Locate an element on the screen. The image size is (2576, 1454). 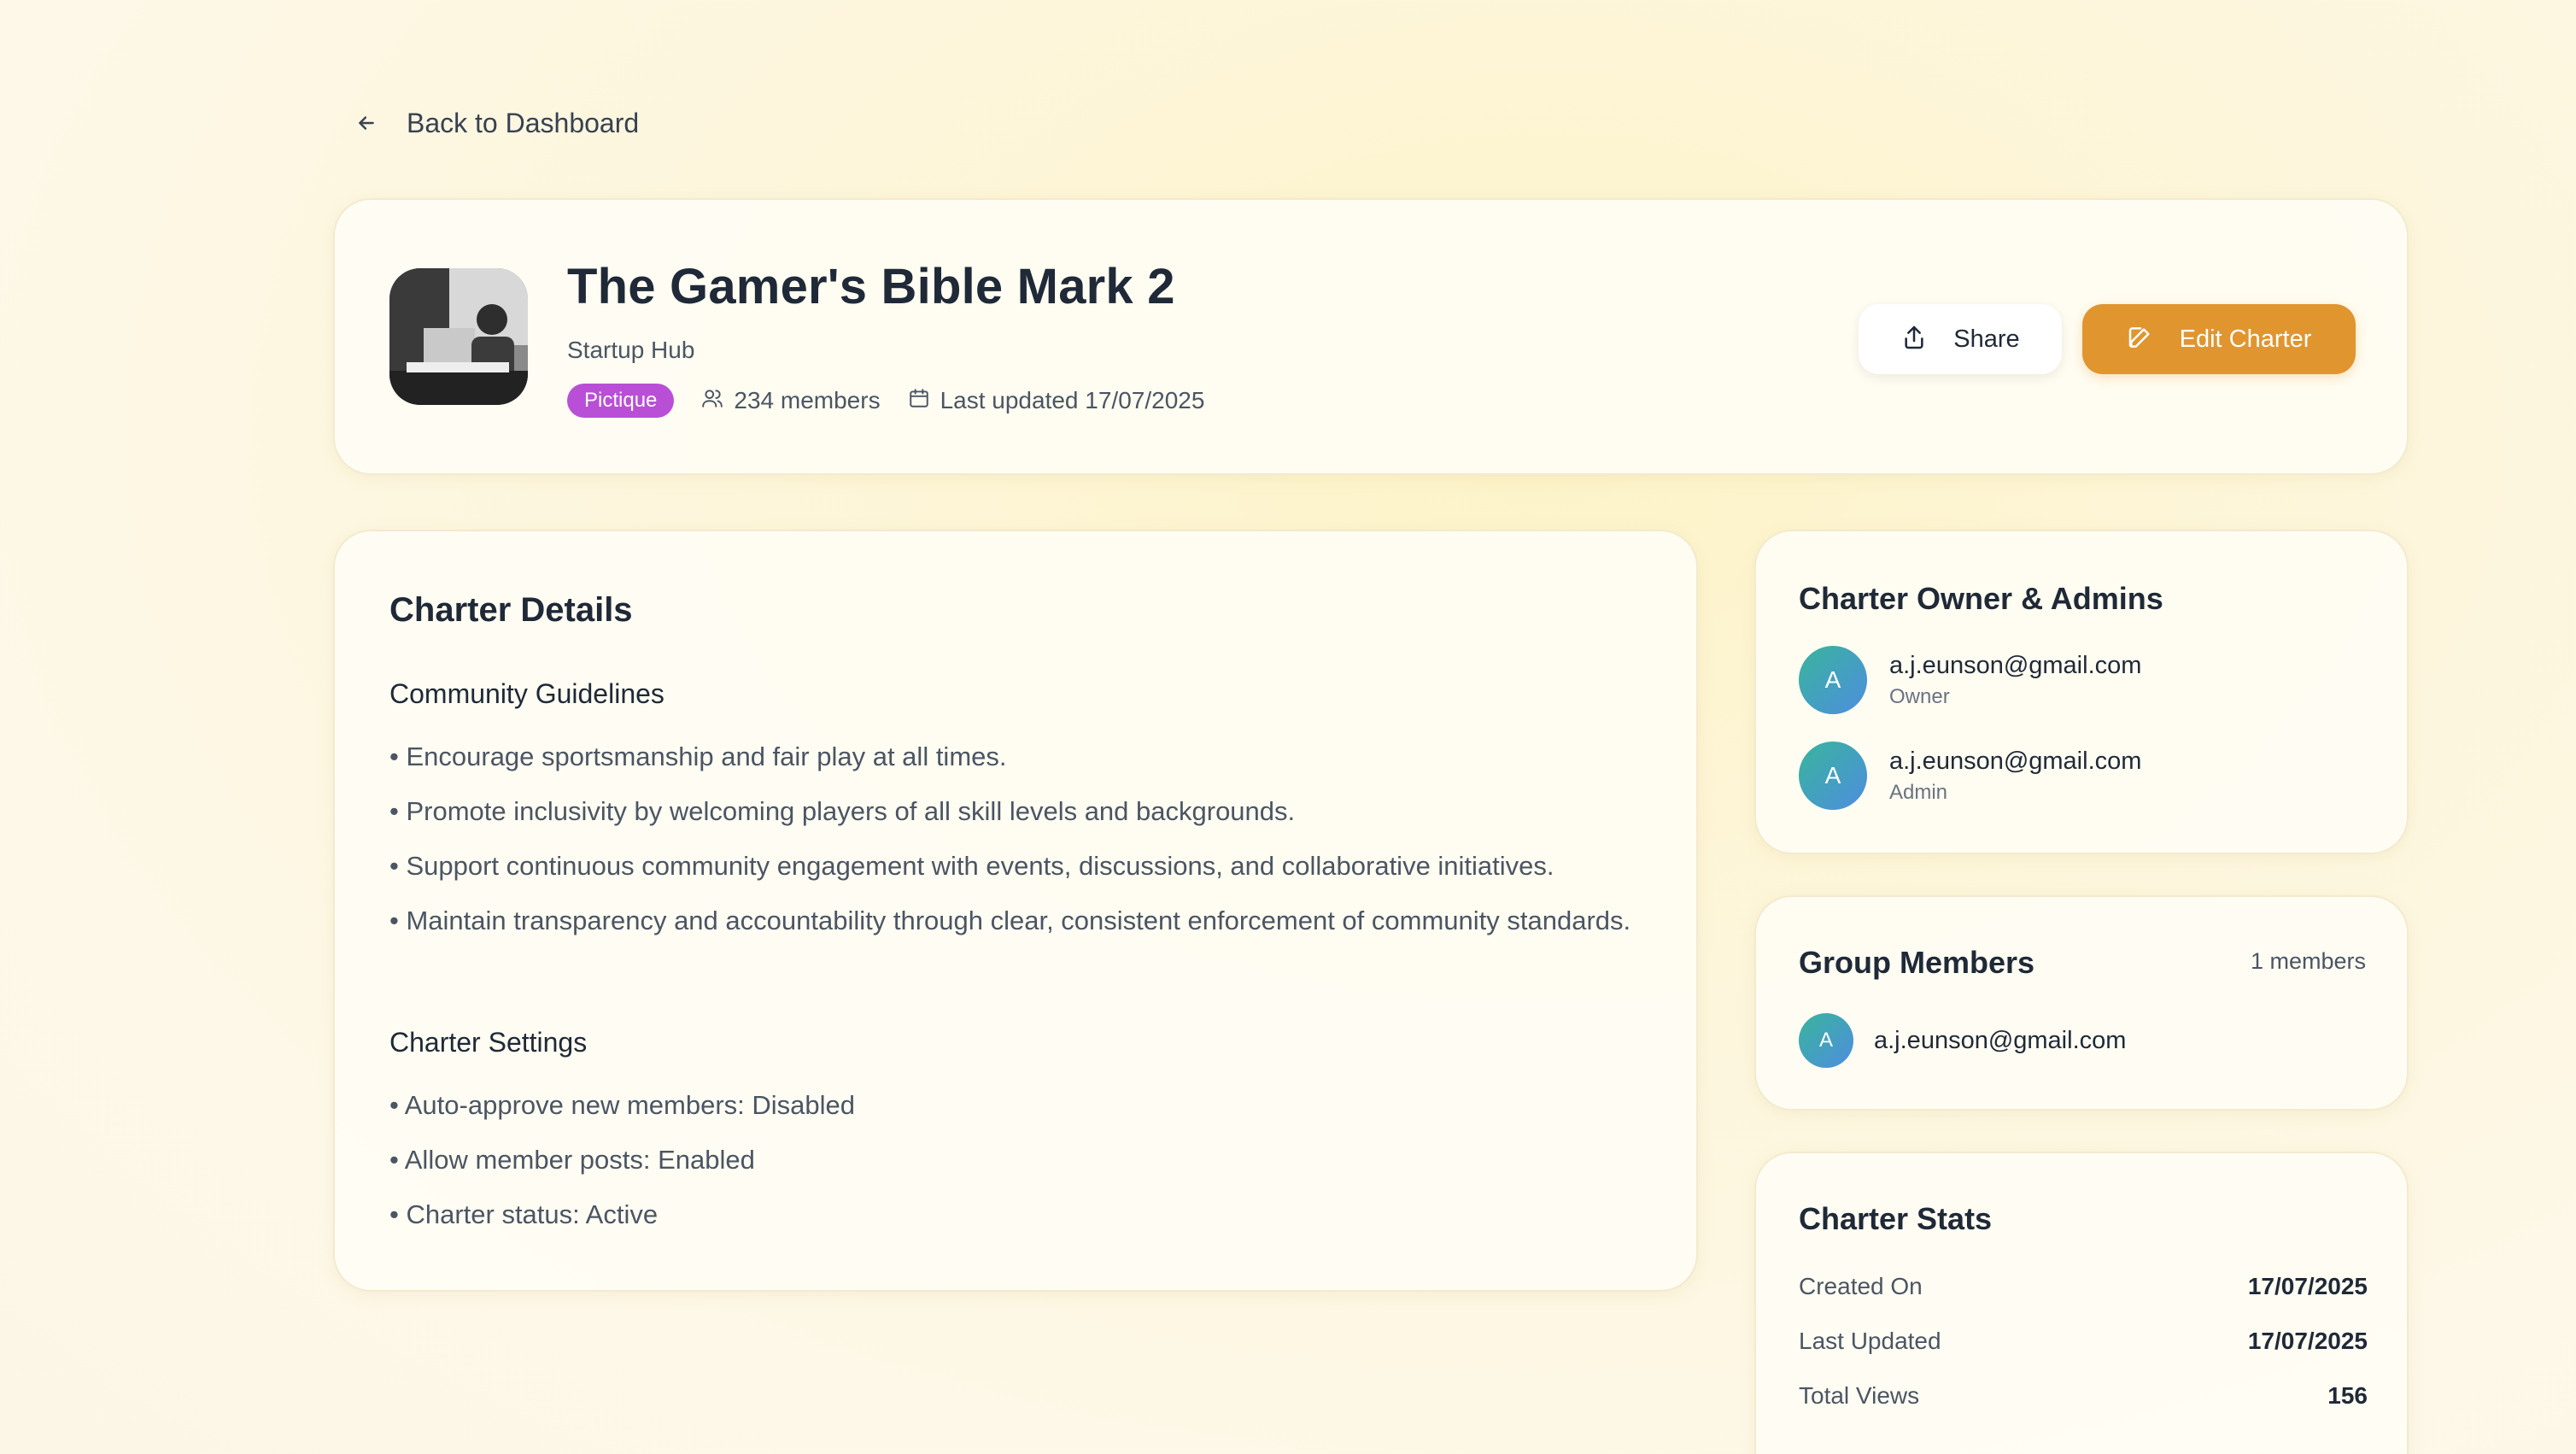
member-email: a.j.eunson@gmail.com is located at coordinates (2000, 1040).